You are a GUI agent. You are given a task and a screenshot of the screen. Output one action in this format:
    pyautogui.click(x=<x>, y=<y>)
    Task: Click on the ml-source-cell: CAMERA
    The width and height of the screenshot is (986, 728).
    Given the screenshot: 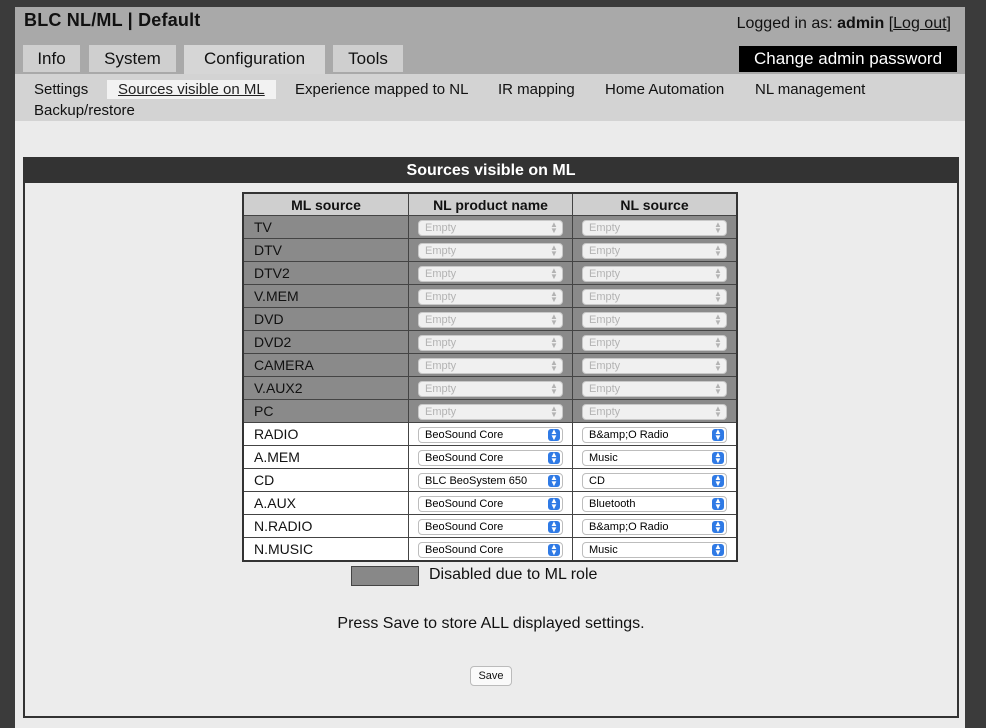 What is the action you would take?
    pyautogui.click(x=325, y=365)
    